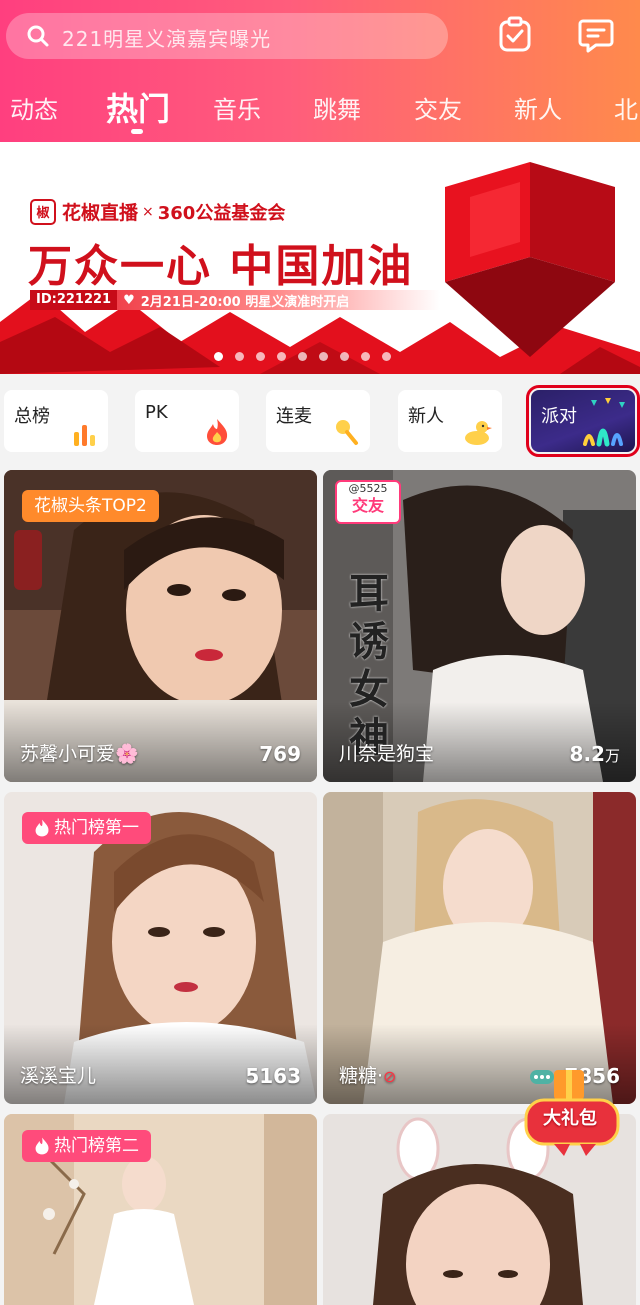  Describe the element at coordinates (100, 213) in the screenshot. I see `brand-name: 花椒直播` at that location.